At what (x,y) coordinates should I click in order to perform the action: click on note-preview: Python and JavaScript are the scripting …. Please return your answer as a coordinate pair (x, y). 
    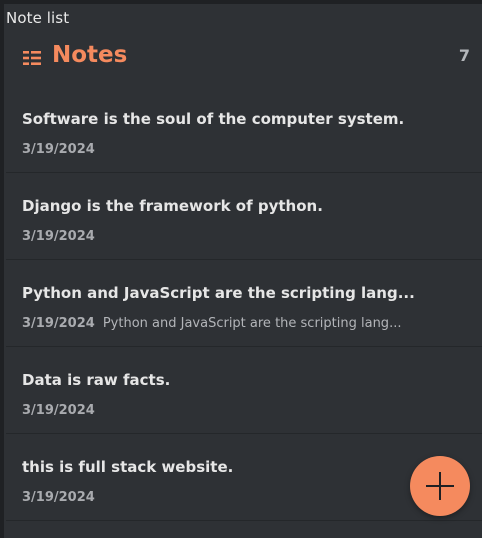
    Looking at the image, I should click on (252, 323).